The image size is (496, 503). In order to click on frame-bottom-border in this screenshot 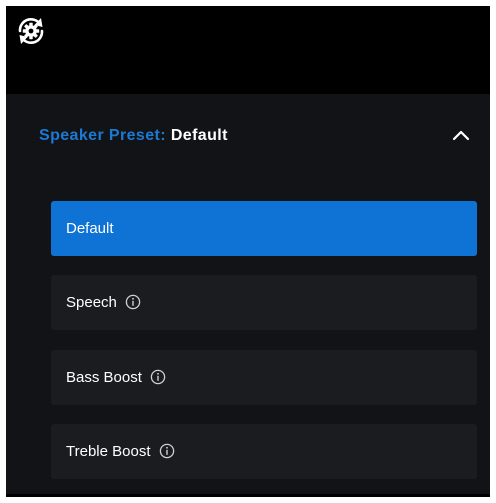, I will do `click(248, 495)`.